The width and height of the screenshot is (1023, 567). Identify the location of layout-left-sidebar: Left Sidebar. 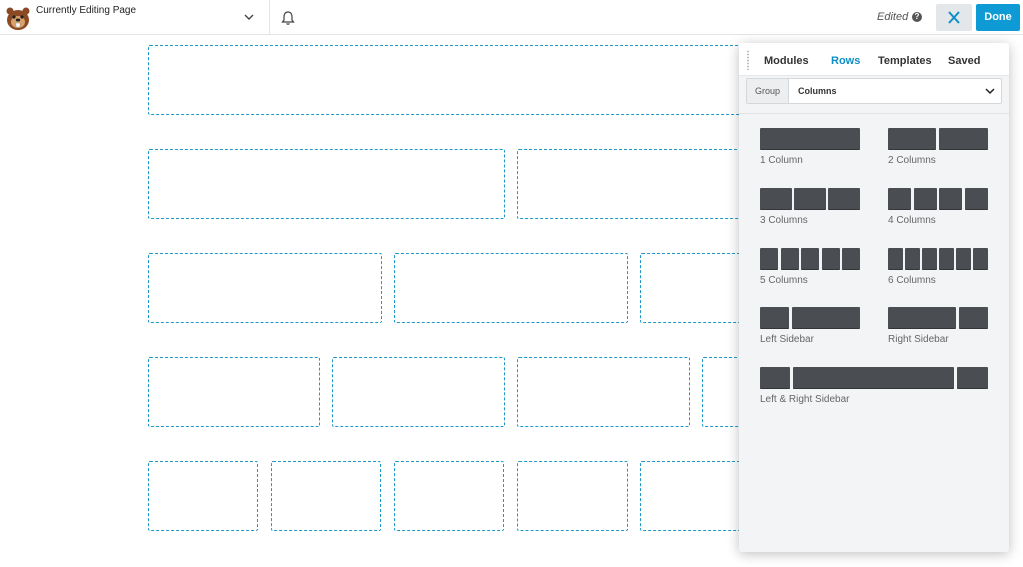
(810, 327).